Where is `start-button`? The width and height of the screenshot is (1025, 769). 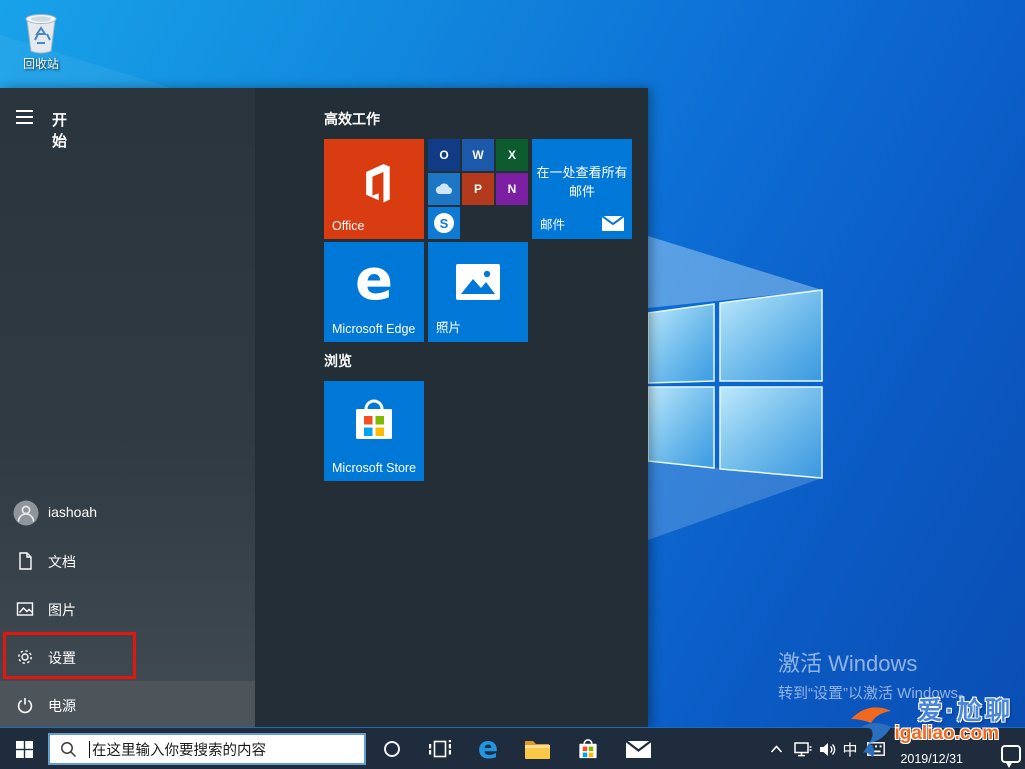 start-button is located at coordinates (24, 748).